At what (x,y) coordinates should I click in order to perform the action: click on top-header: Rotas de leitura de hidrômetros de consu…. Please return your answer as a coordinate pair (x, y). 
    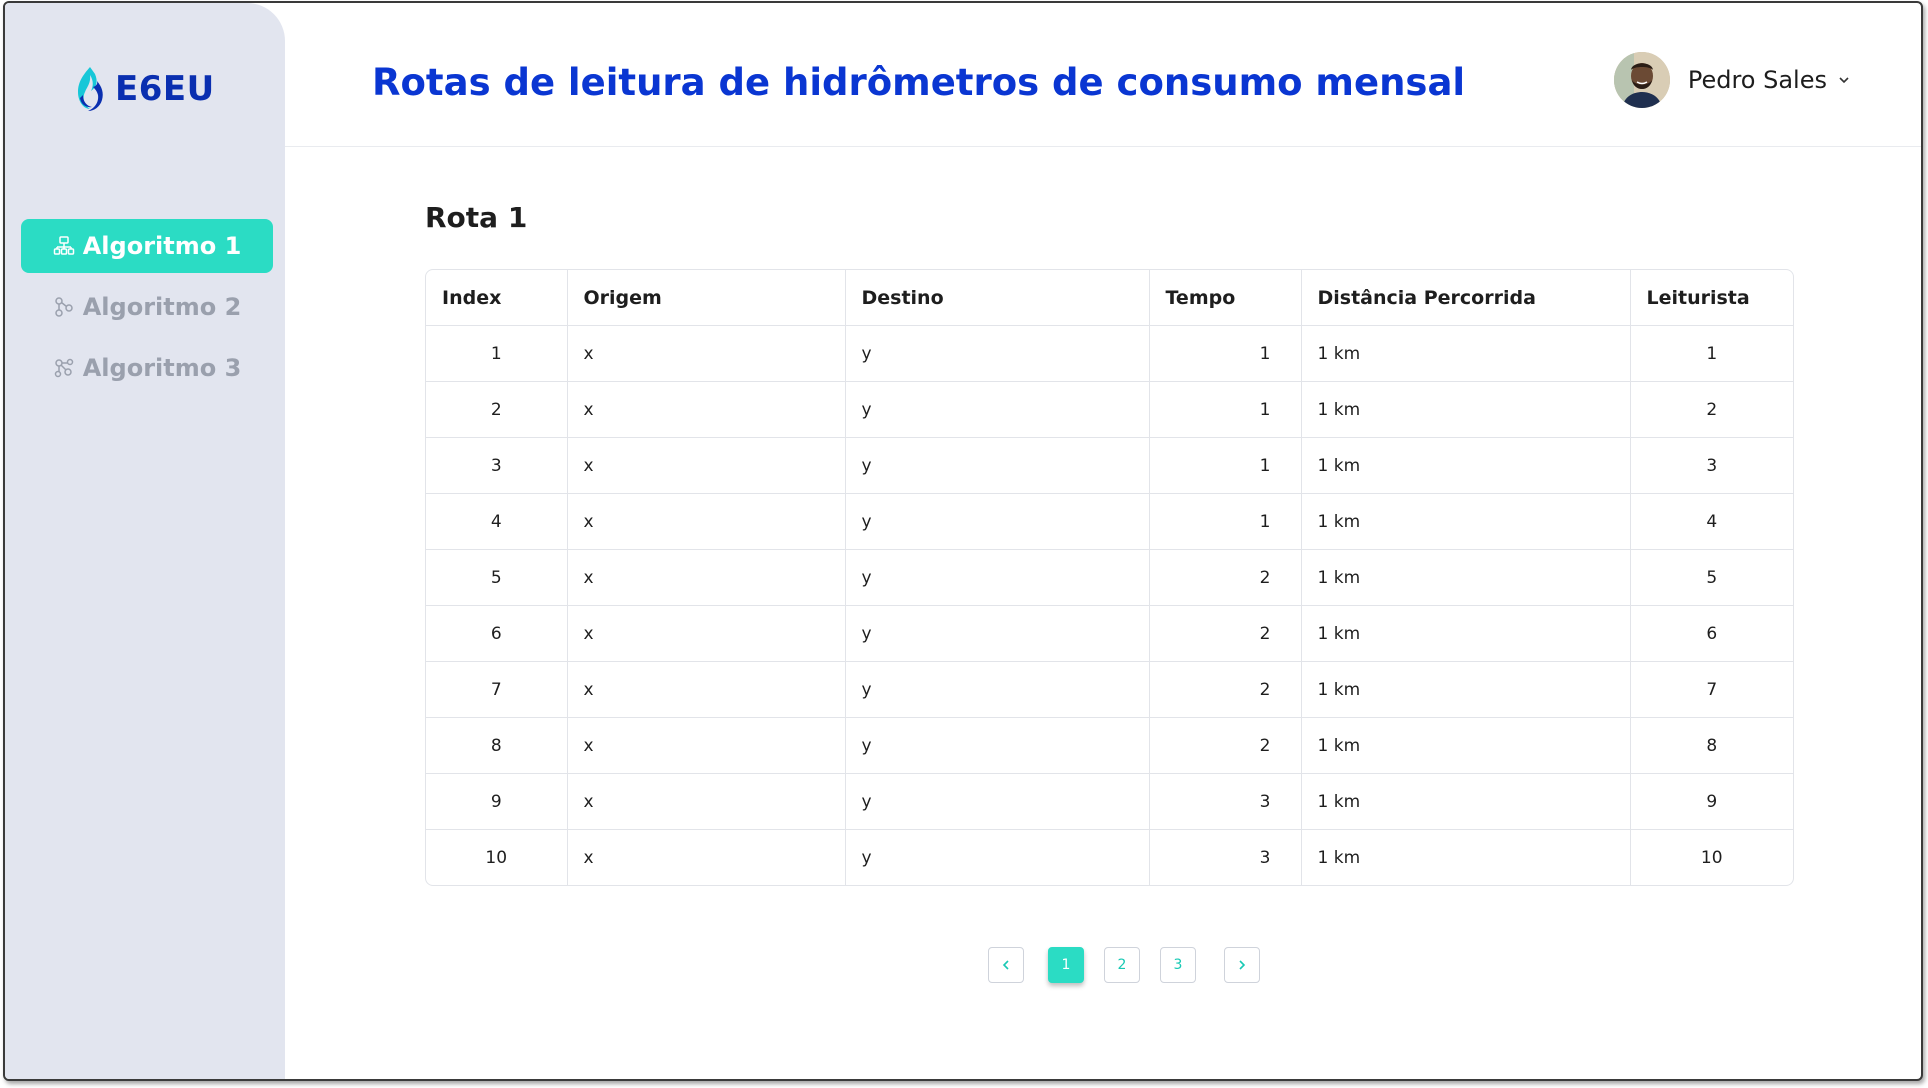
    Looking at the image, I should click on (1103, 75).